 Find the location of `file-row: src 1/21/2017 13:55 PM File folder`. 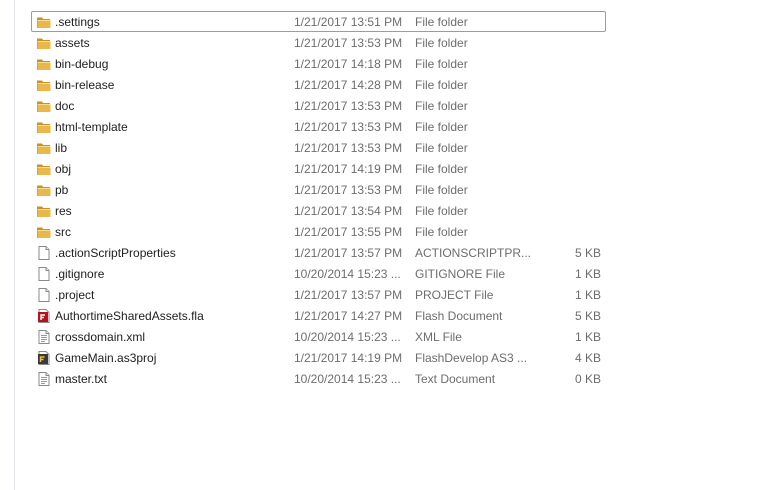

file-row: src 1/21/2017 13:55 PM File folder is located at coordinates (318, 231).